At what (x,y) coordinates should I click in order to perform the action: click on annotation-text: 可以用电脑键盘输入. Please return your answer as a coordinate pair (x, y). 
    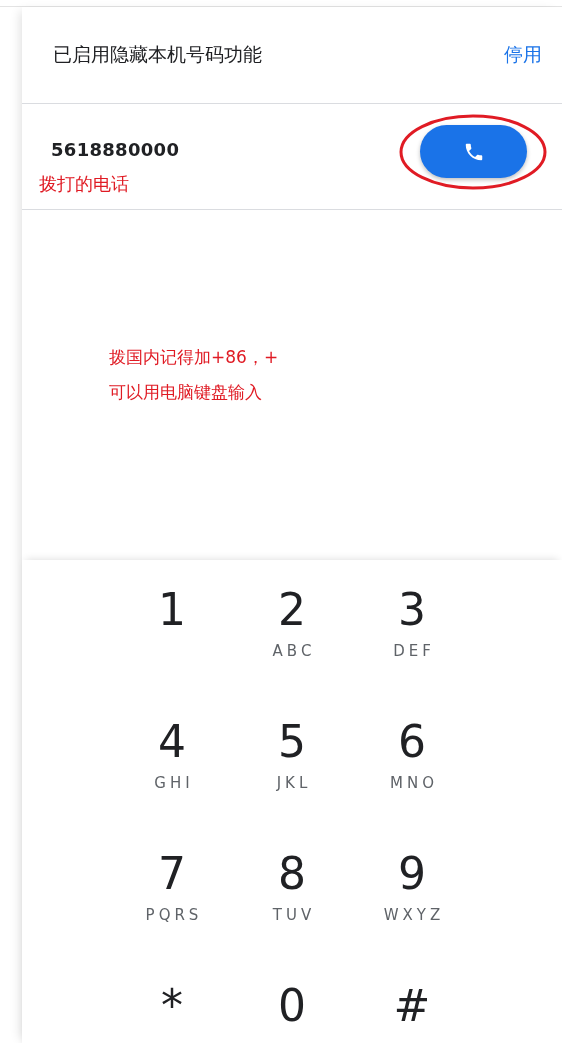
    Looking at the image, I should click on (185, 392).